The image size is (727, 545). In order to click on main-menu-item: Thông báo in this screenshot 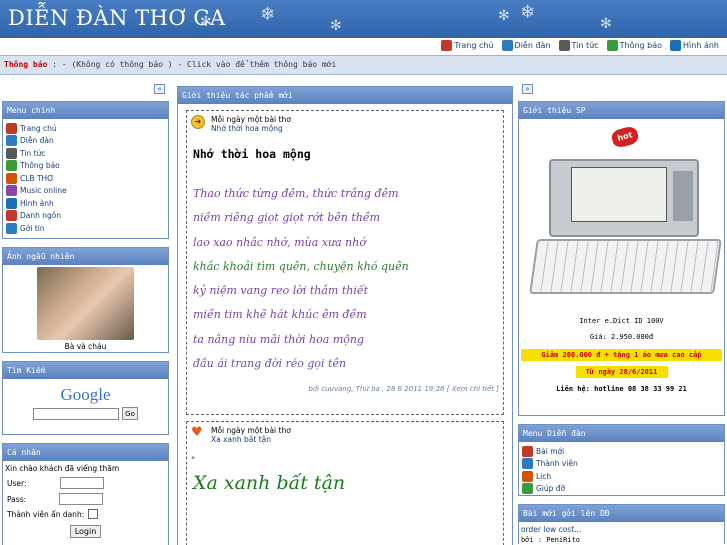, I will do `click(85, 166)`.